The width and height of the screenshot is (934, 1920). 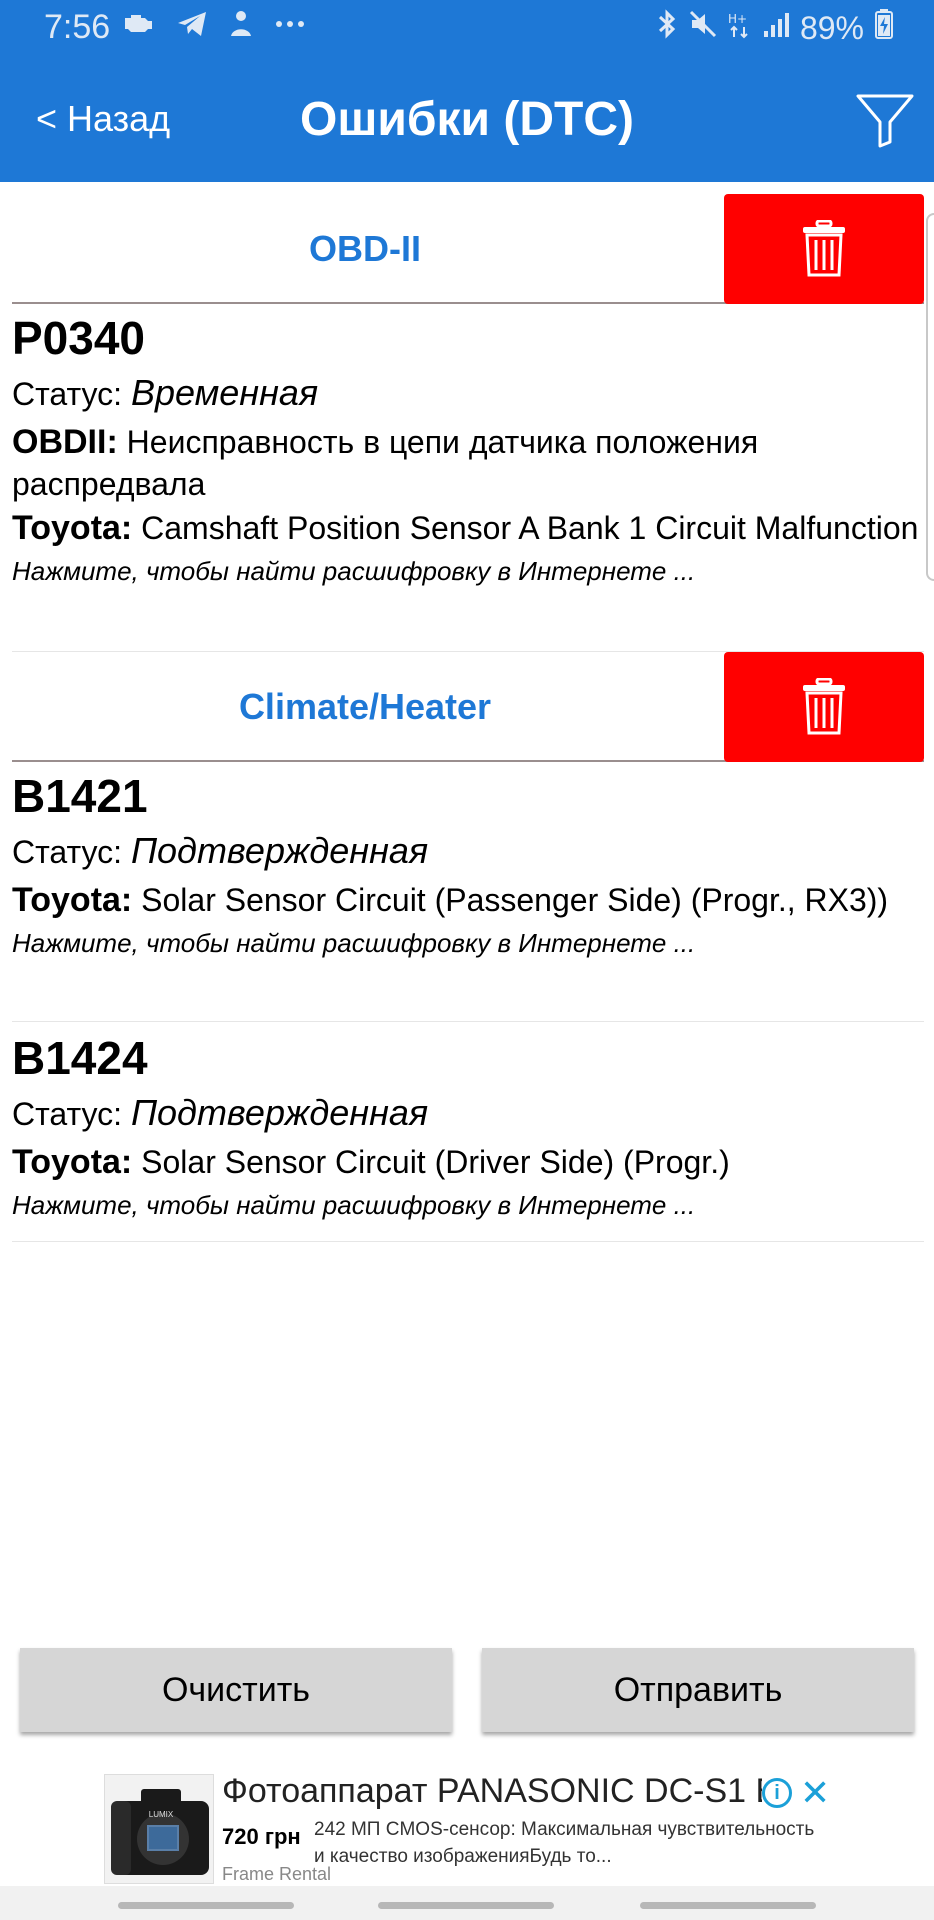 I want to click on app-bar: < Назад Ошибки (DTC), so click(x=467, y=120).